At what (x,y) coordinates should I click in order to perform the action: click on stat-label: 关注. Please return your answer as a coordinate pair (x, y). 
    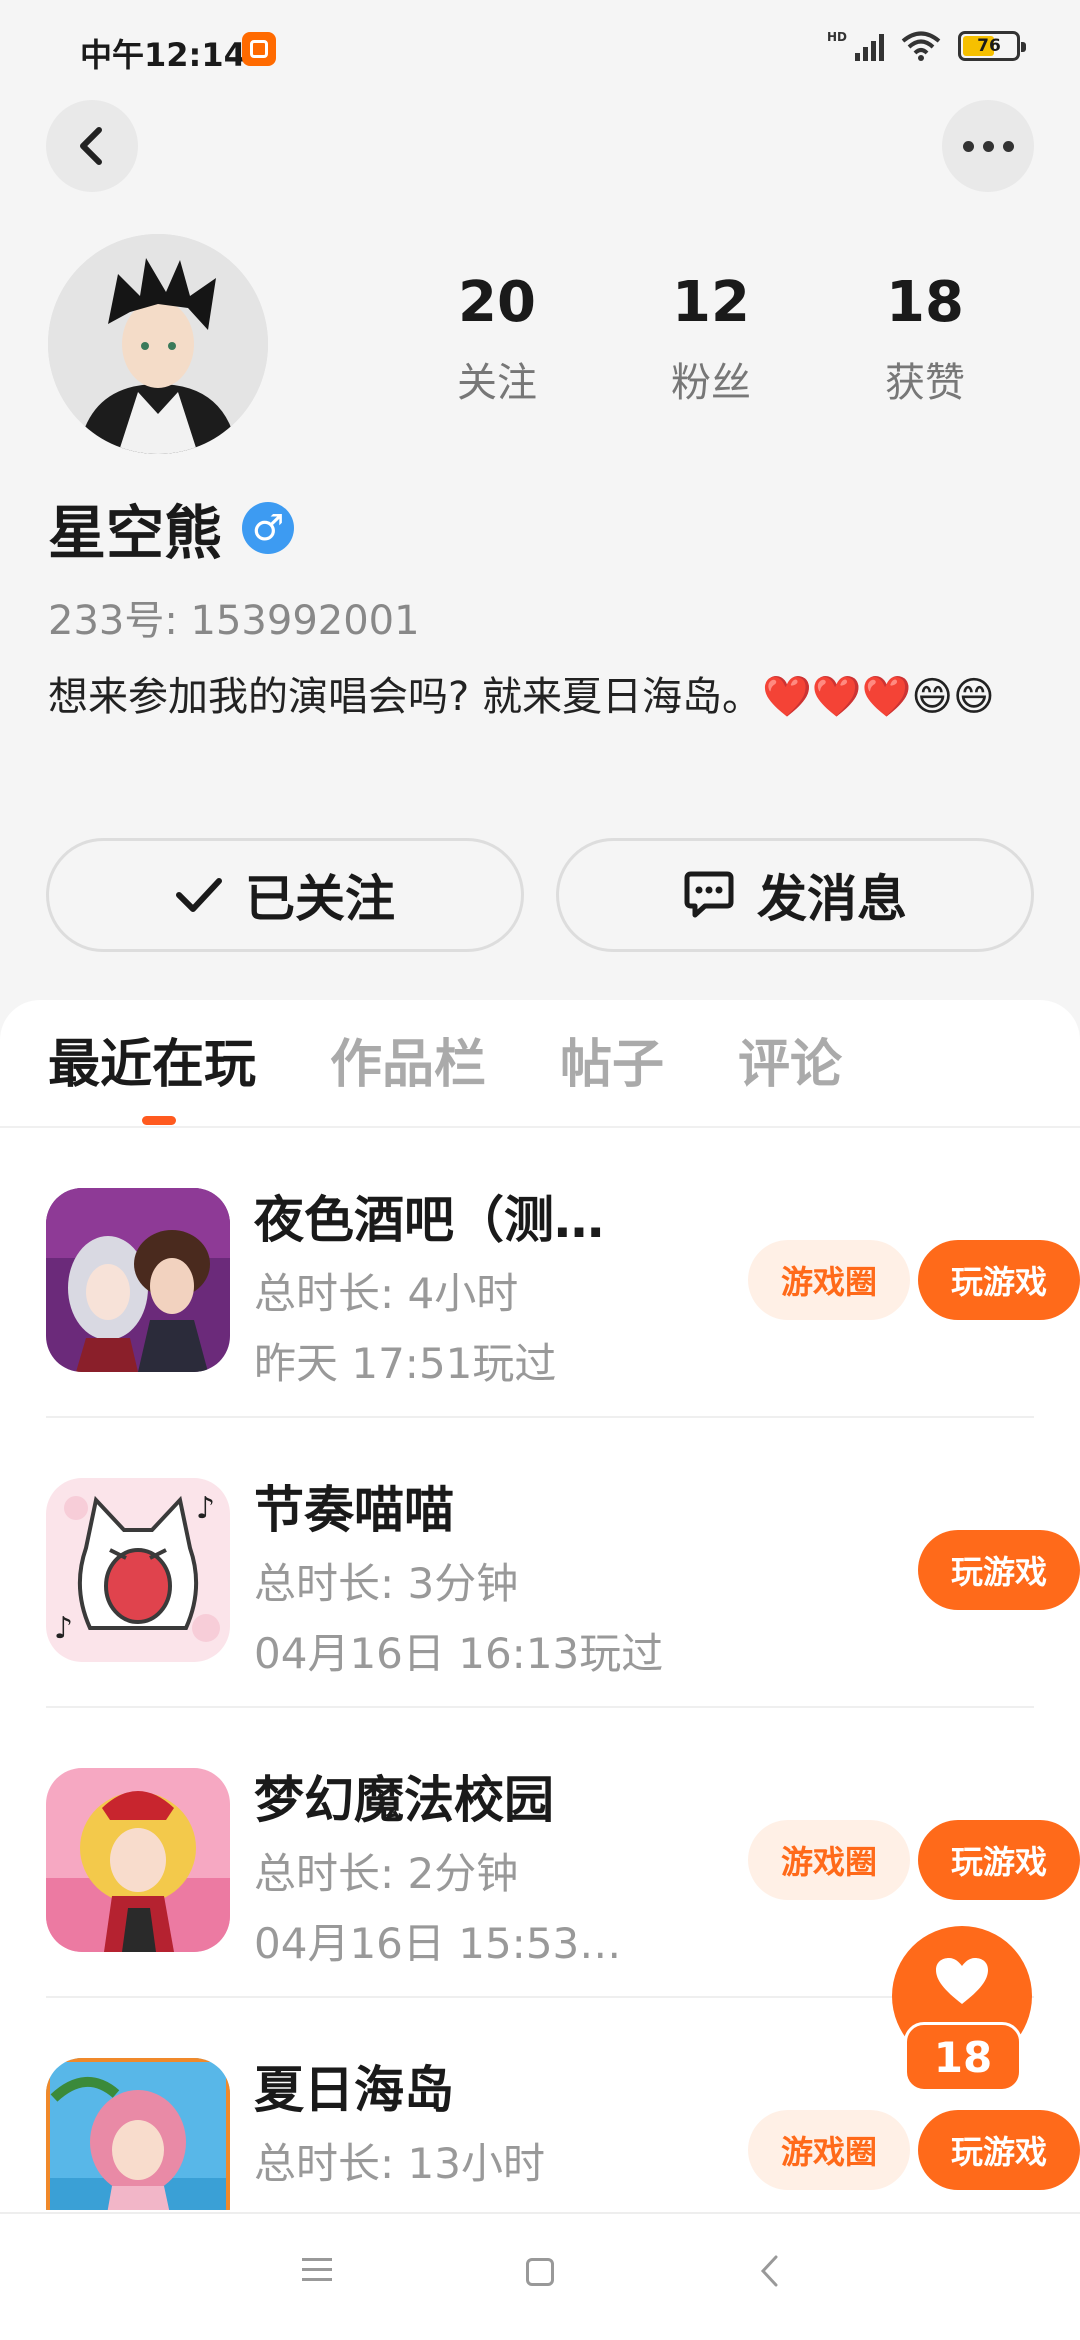
    Looking at the image, I should click on (497, 382).